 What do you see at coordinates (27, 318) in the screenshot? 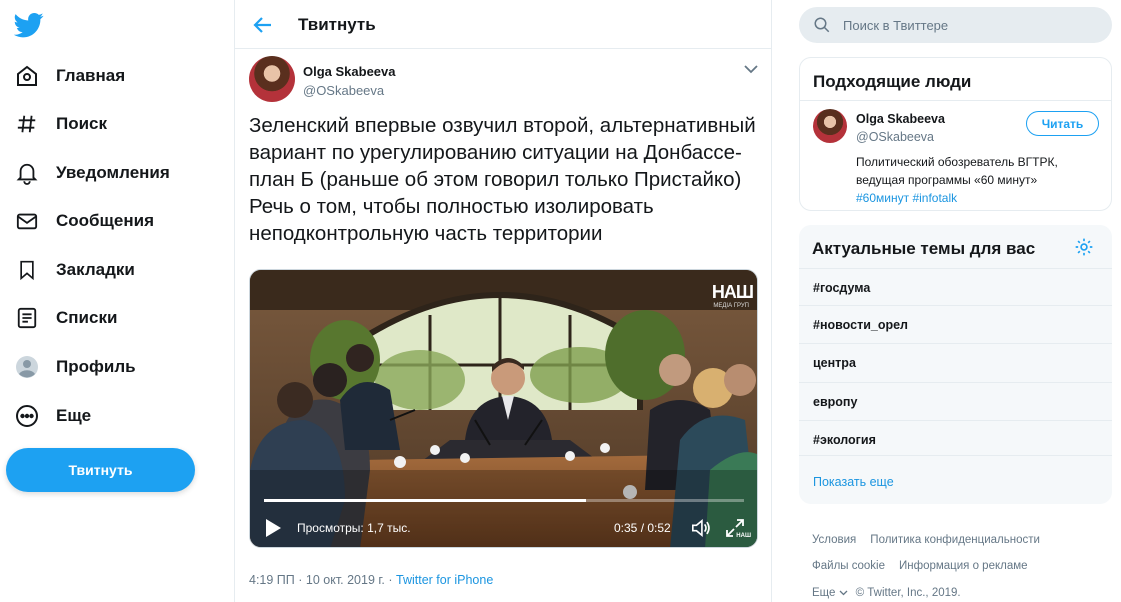
I see `list-icon` at bounding box center [27, 318].